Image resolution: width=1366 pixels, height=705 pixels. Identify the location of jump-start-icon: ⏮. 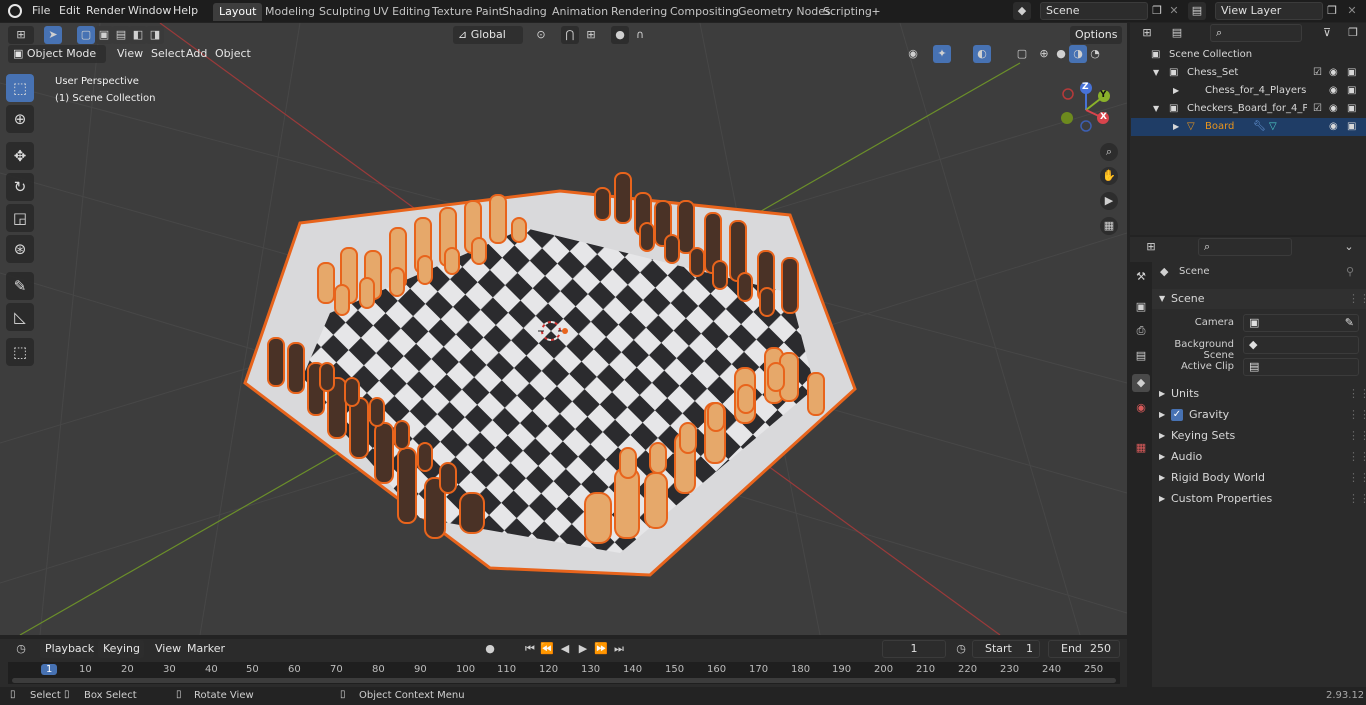
(530, 649).